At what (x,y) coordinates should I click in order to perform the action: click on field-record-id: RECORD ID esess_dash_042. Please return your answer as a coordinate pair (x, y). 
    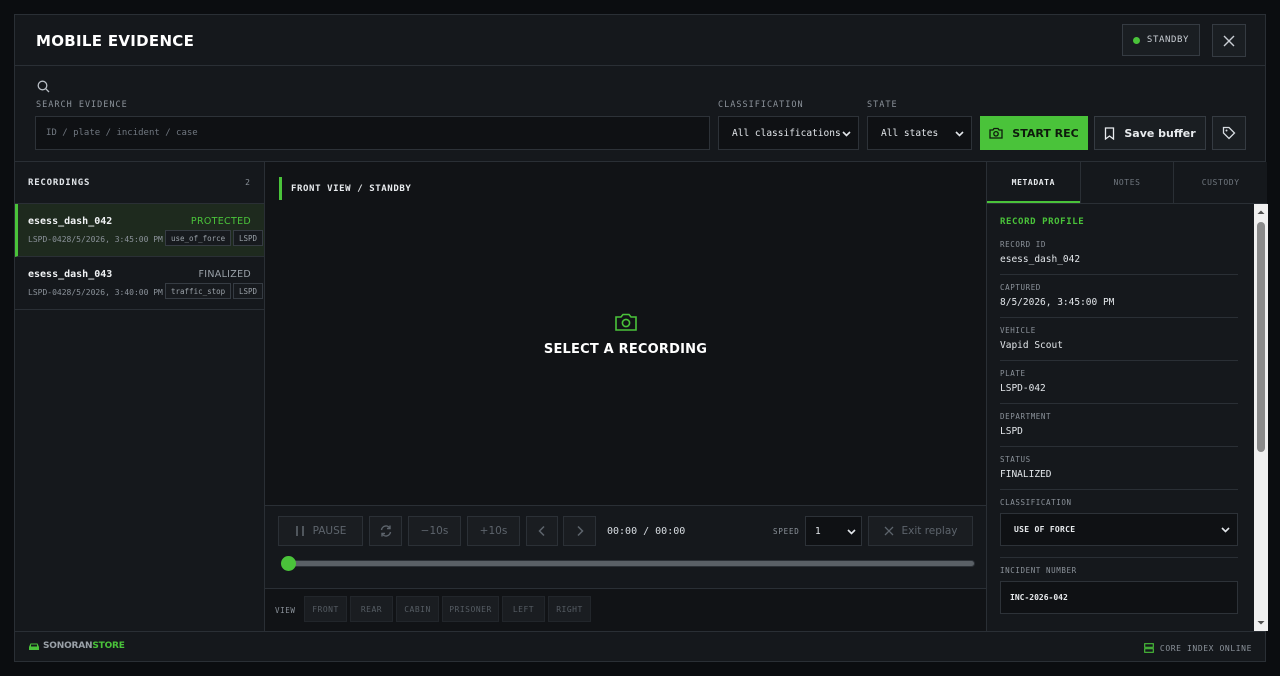
    Looking at the image, I should click on (1119, 253).